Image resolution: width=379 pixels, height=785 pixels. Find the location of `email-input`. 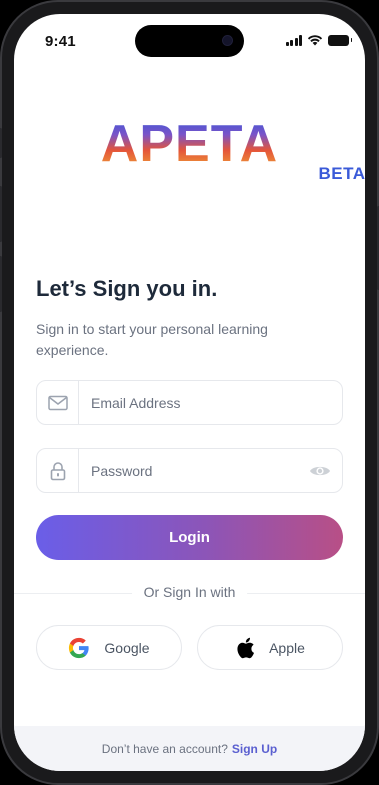

email-input is located at coordinates (210, 402).